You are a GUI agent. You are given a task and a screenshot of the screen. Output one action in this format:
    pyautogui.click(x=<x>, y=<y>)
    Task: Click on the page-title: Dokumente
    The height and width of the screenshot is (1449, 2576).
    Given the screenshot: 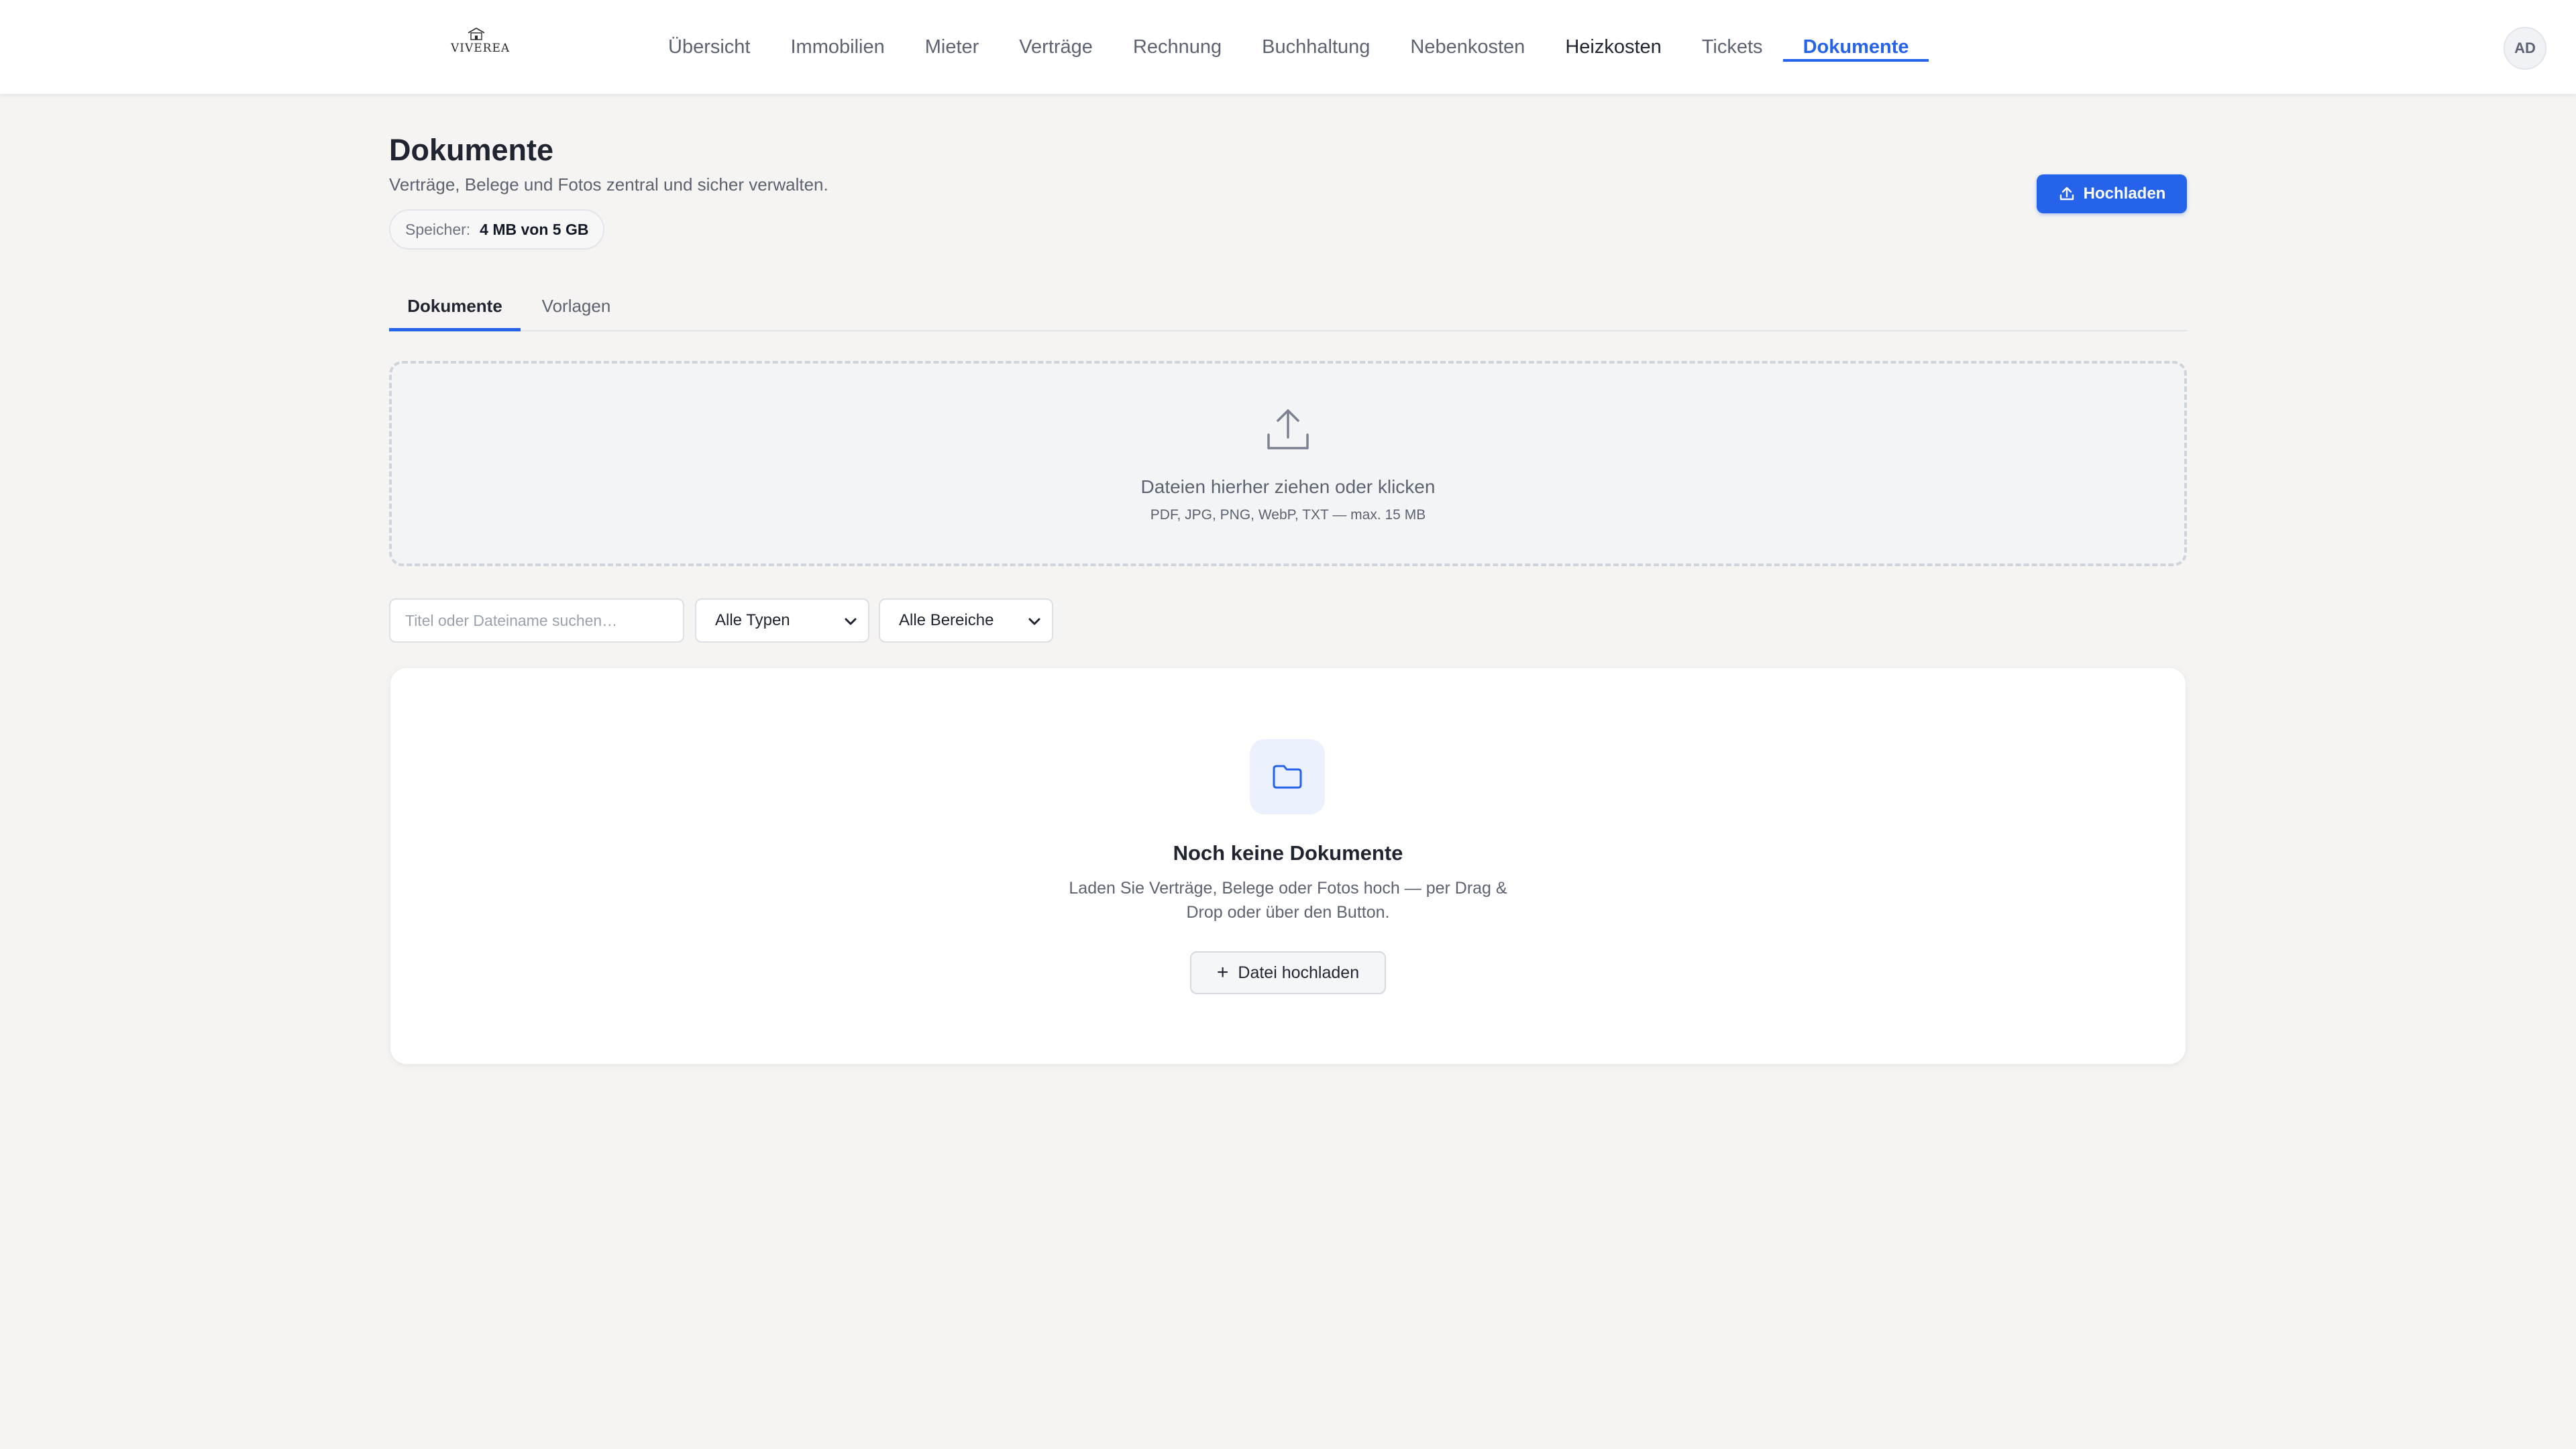 What is the action you would take?
    pyautogui.click(x=471, y=150)
    